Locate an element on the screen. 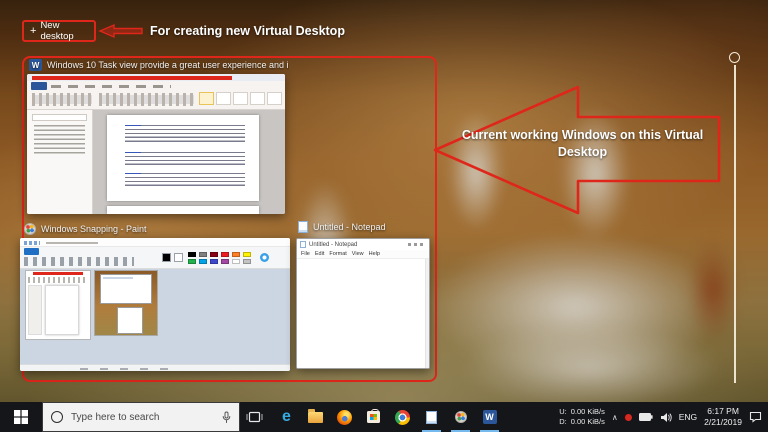 The height and width of the screenshot is (432, 768). new-desktop-label: New desktop is located at coordinates (57, 31).